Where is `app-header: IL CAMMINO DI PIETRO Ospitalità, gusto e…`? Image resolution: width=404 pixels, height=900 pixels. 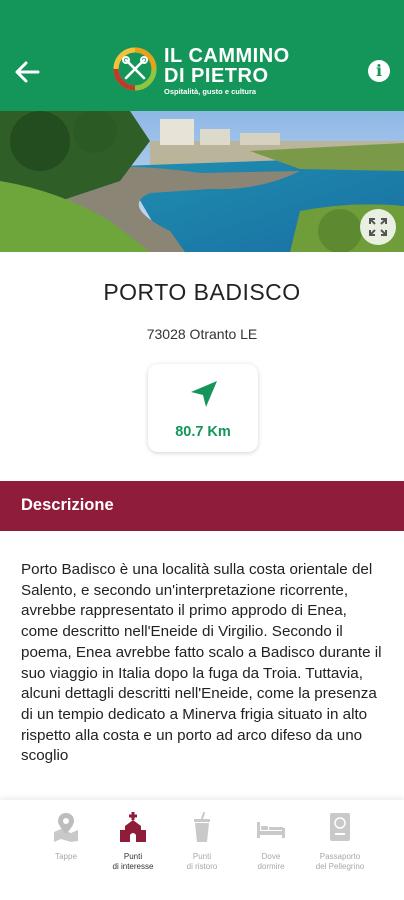
app-header: IL CAMMINO DI PIETRO Ospitalità, gusto e… is located at coordinates (202, 55).